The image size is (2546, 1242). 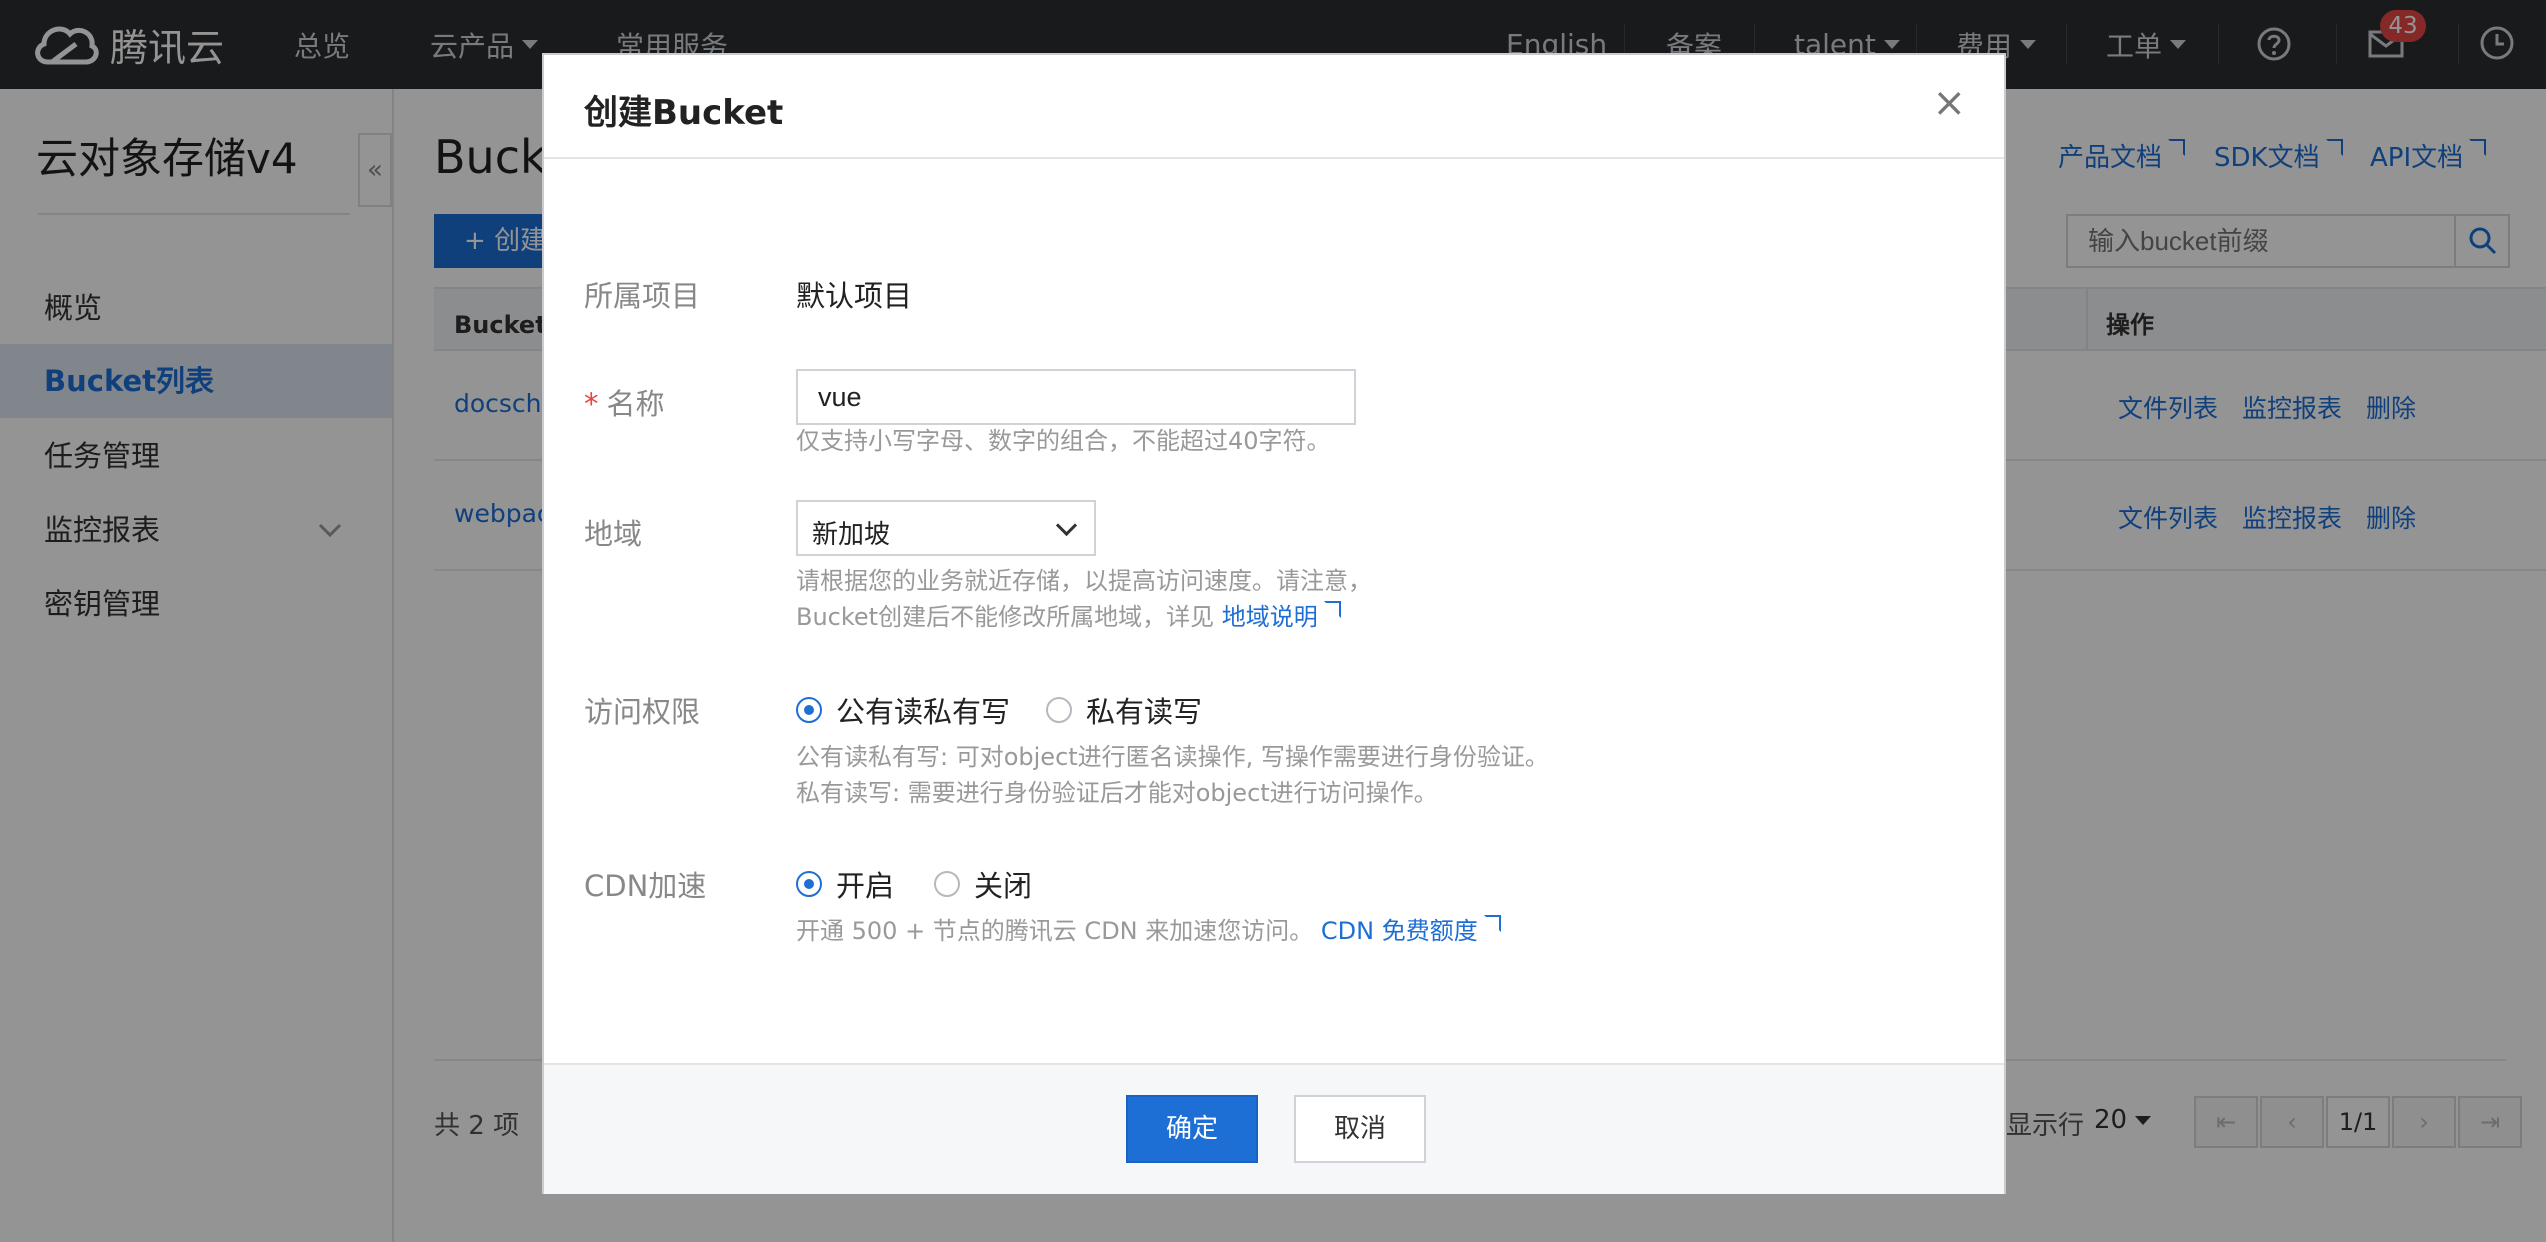 I want to click on radio-public-read: 公有读私有写, so click(x=903, y=710).